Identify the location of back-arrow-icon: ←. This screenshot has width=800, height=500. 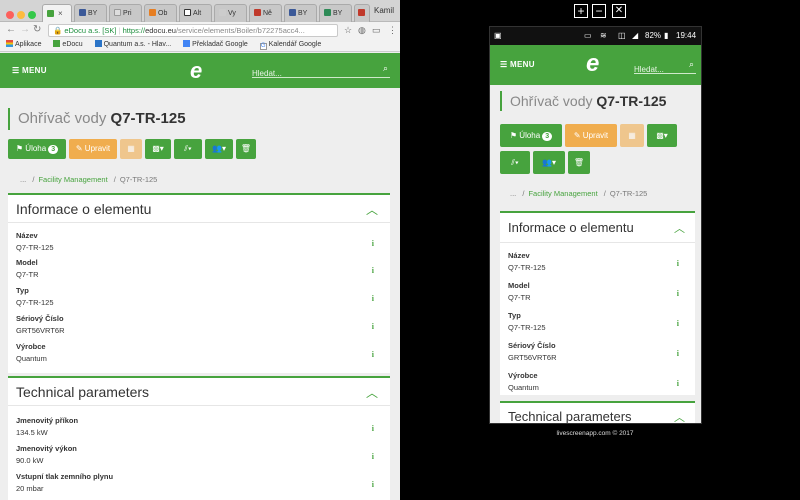
(11, 29).